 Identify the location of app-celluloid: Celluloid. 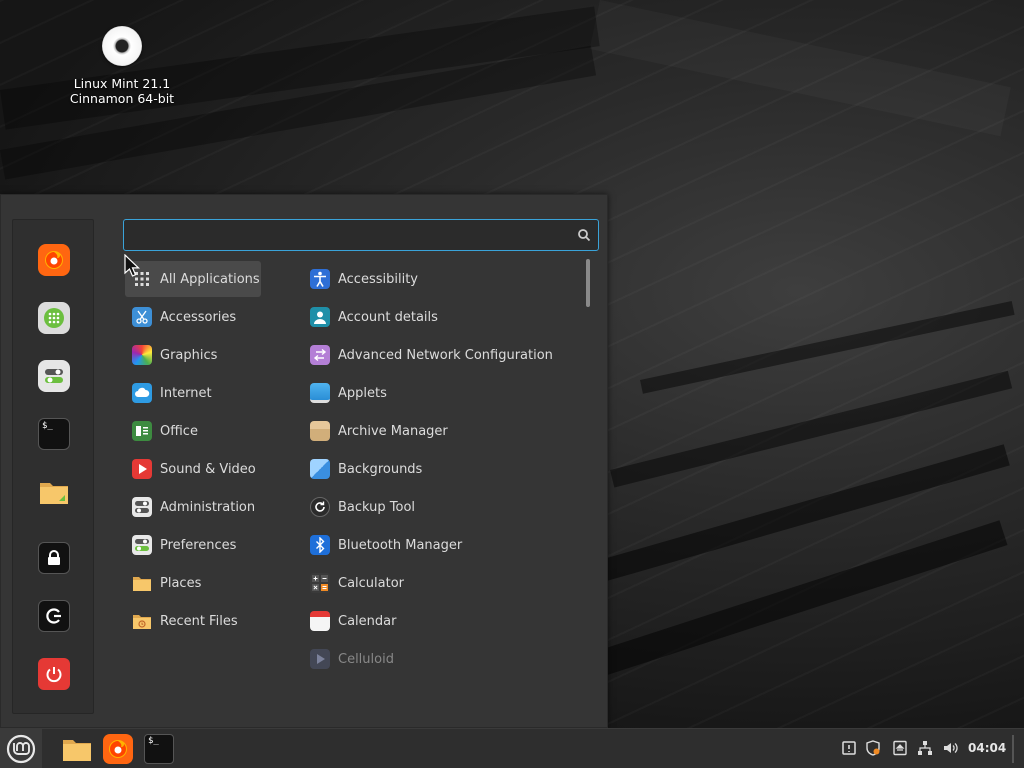
(438, 659).